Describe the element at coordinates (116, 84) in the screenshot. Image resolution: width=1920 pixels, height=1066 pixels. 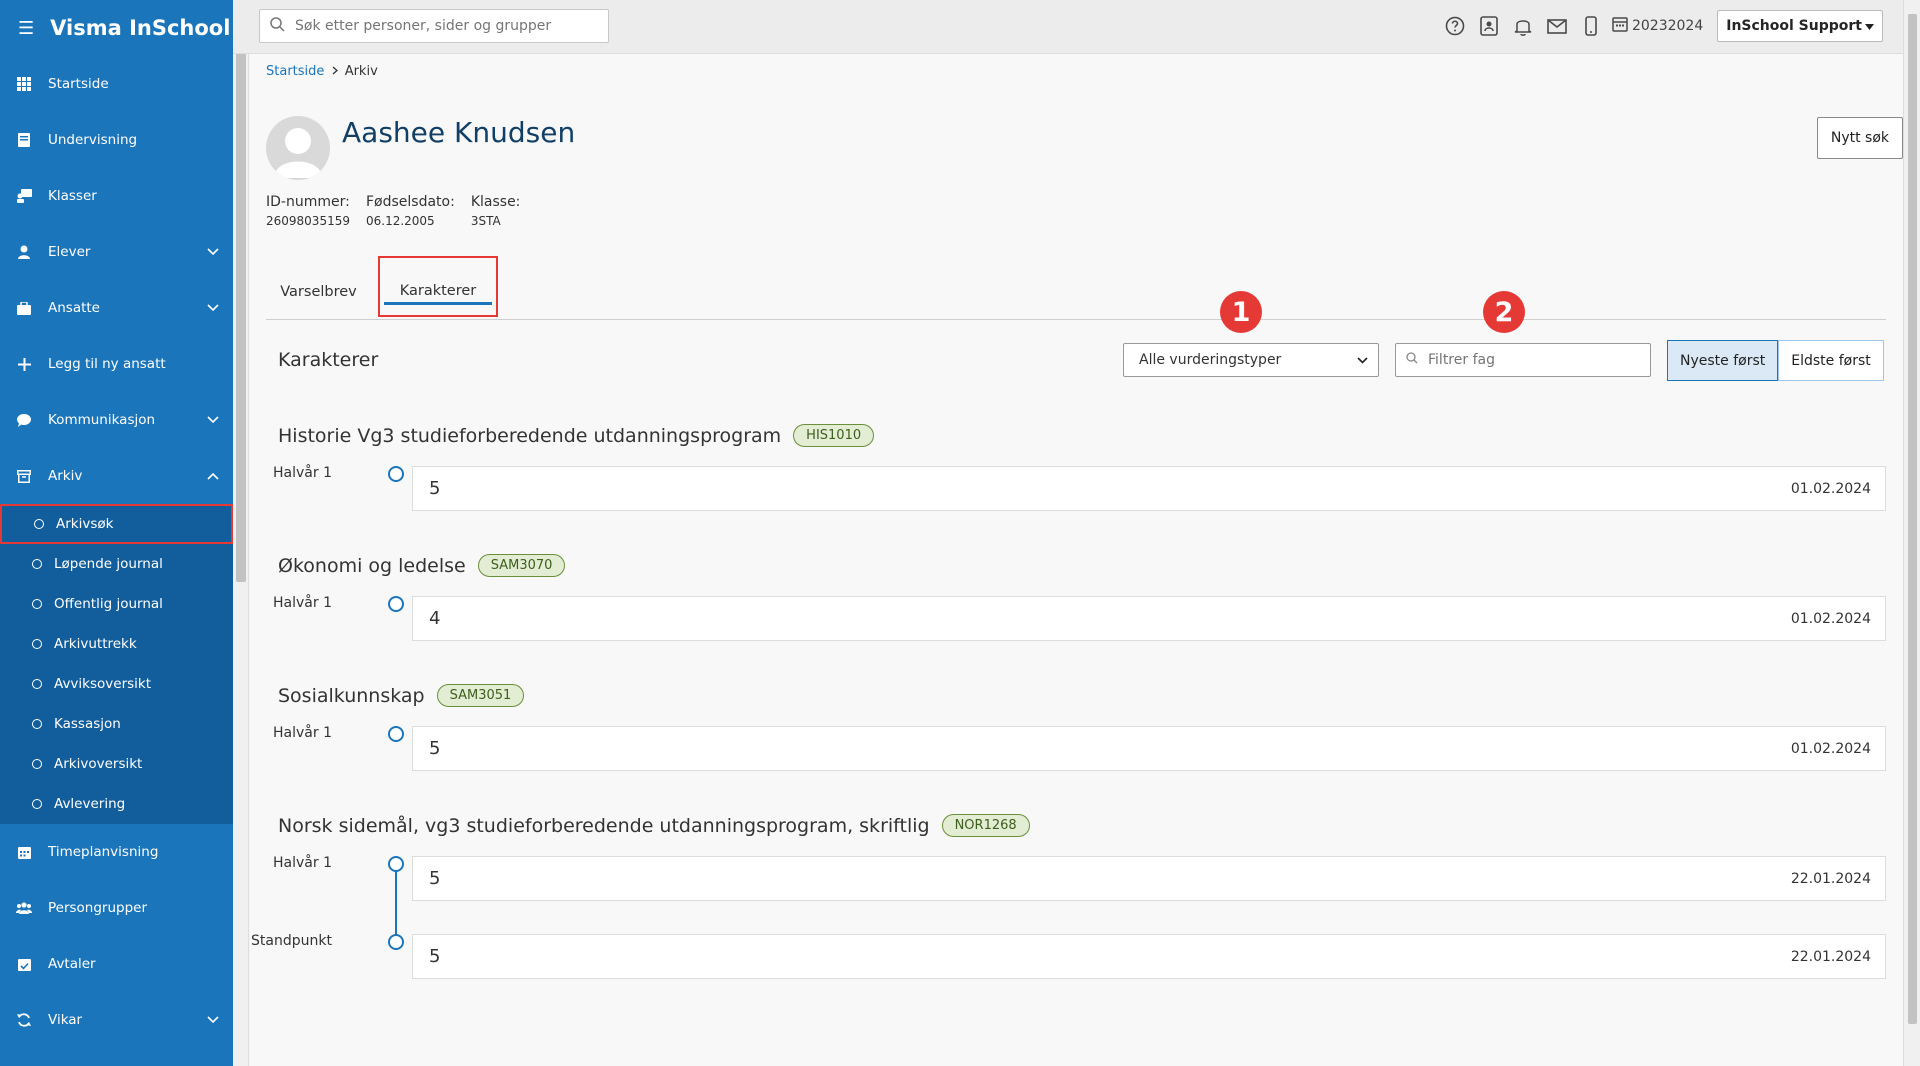
I see `sidebar-item-startside: Startside` at that location.